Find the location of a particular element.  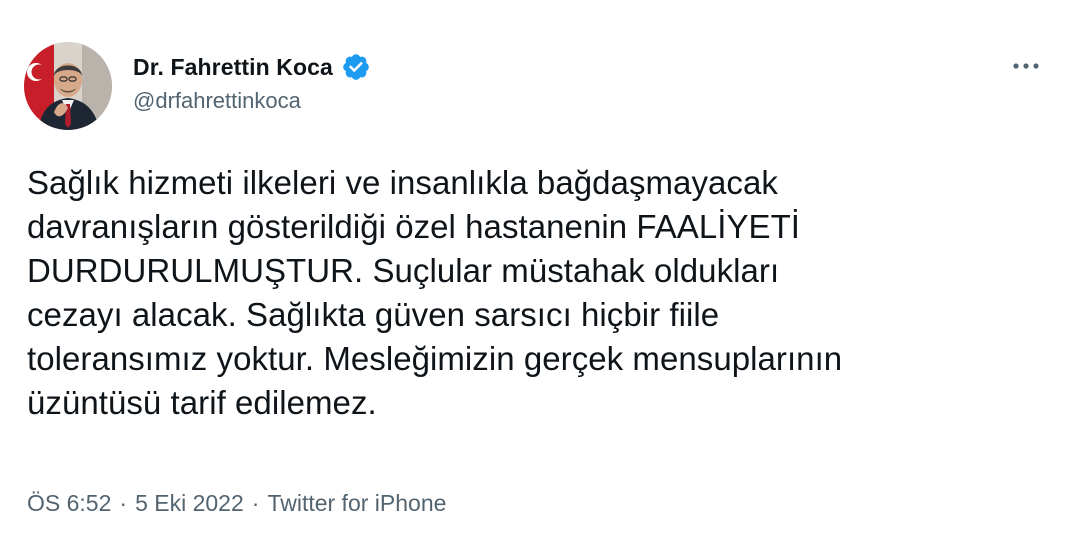

profile-photo-icon is located at coordinates (68, 86).